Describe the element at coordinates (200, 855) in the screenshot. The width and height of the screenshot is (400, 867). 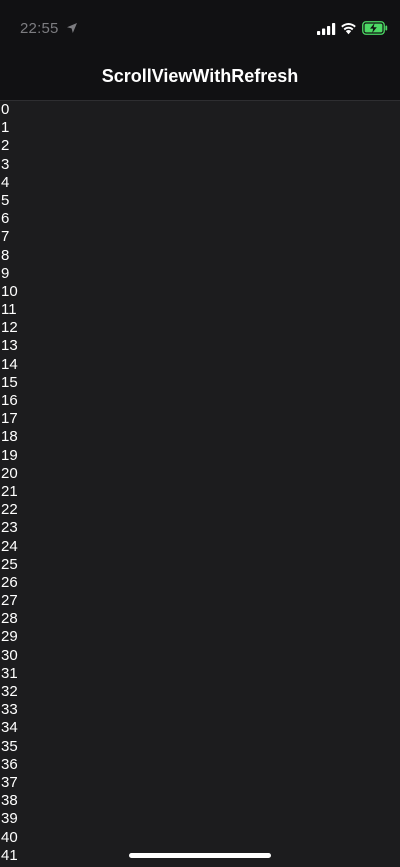
I see `home-indicator` at that location.